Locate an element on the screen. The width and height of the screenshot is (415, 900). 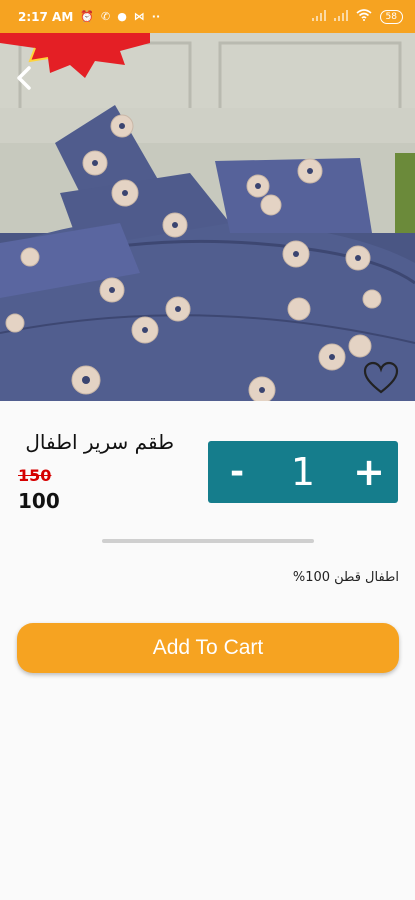
wifi-icon is located at coordinates (364, 16).